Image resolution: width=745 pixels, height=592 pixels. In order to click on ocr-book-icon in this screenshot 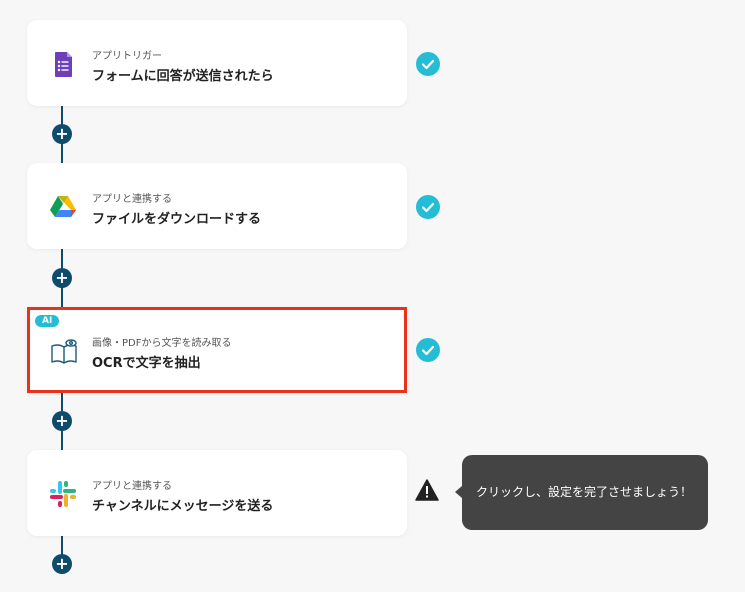, I will do `click(63, 351)`.